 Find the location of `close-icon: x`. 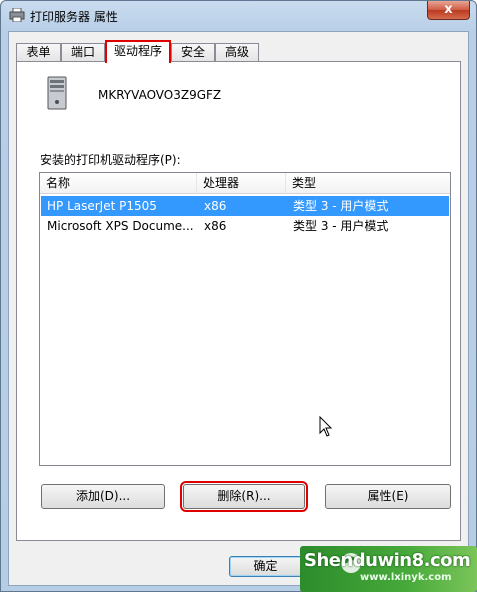

close-icon: x is located at coordinates (448, 9).